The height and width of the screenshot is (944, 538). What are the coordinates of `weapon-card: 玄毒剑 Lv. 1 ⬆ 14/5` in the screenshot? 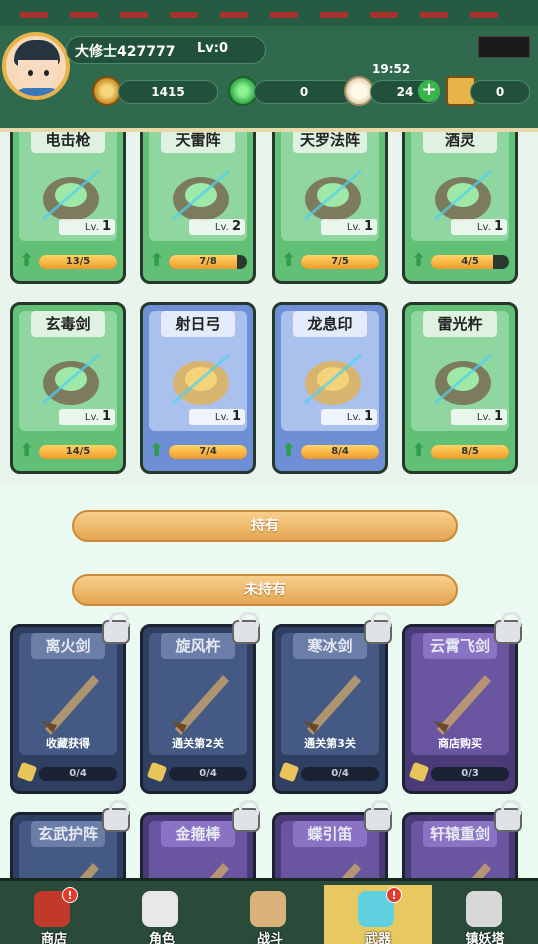 It's located at (68, 388).